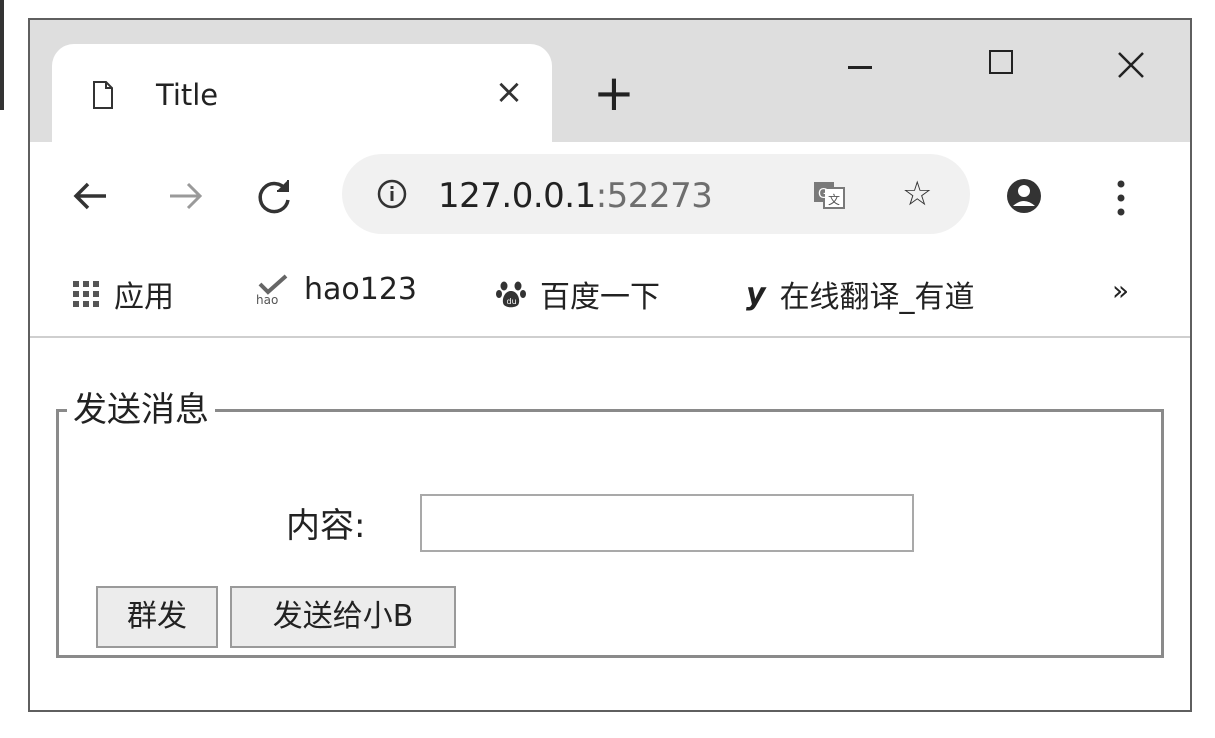 The height and width of the screenshot is (738, 1215). I want to click on new-tab-button: +, so click(614, 93).